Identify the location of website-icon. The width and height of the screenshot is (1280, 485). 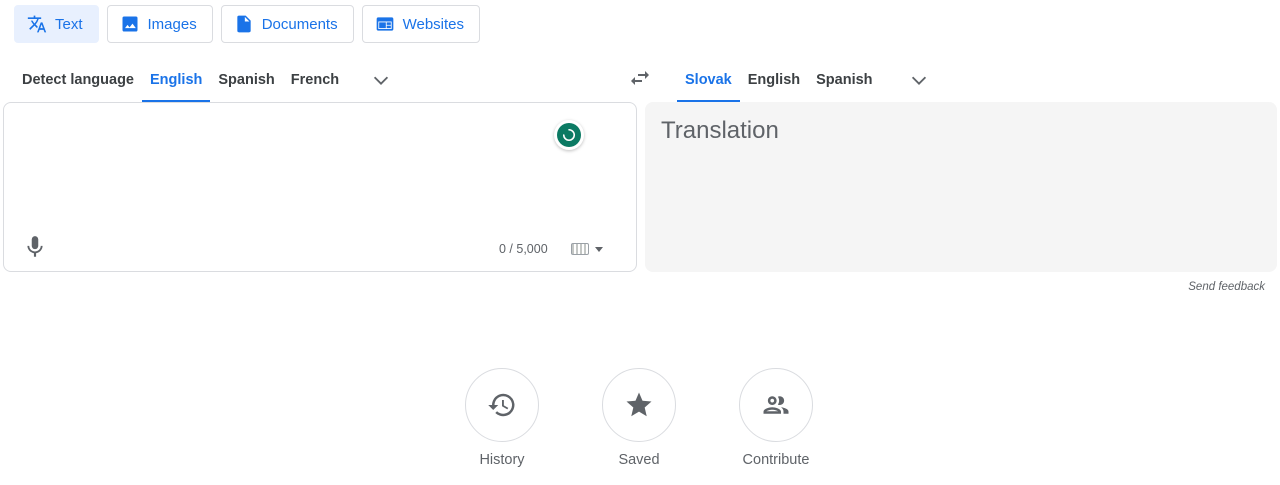
(384, 24).